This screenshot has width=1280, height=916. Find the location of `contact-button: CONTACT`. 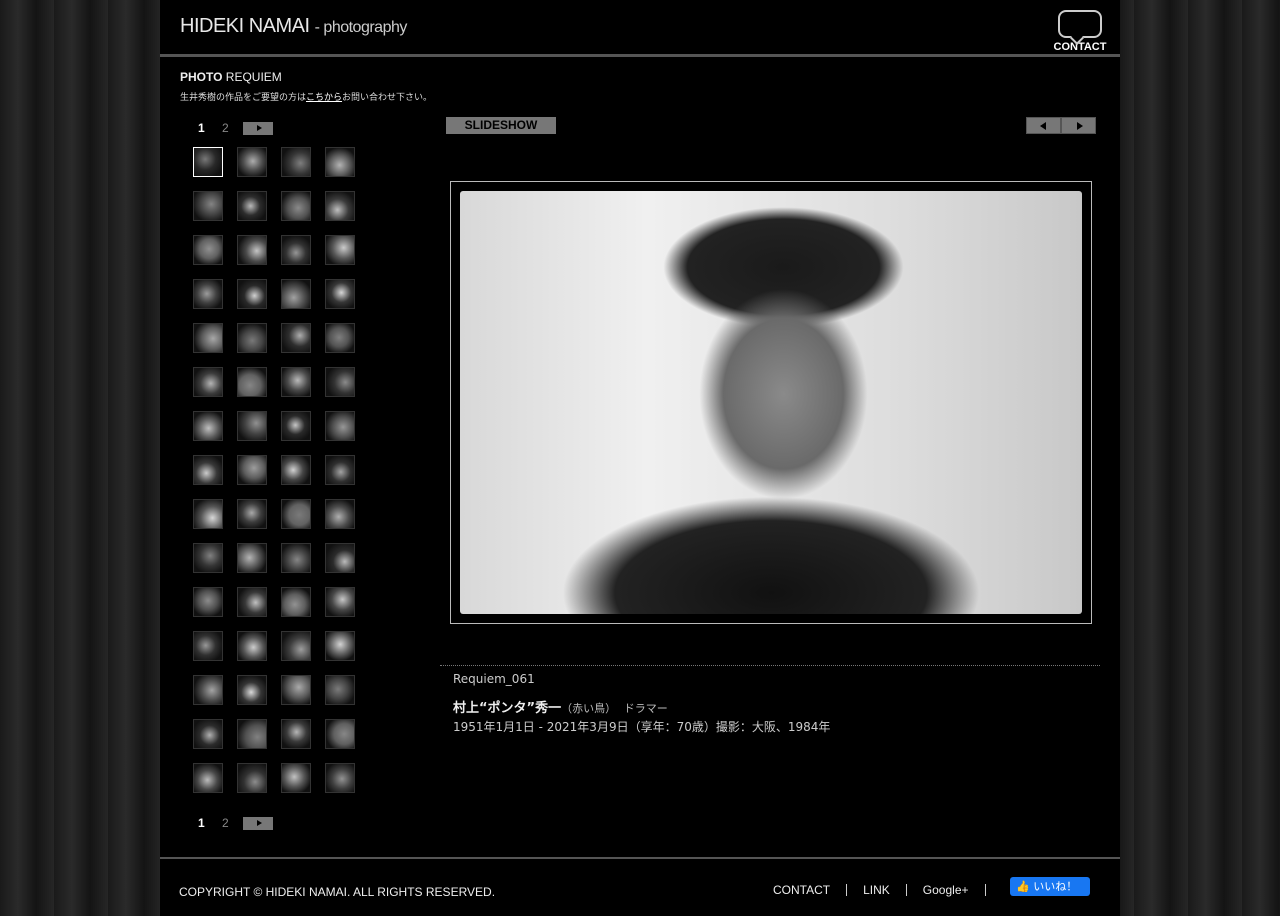

contact-button: CONTACT is located at coordinates (1080, 31).